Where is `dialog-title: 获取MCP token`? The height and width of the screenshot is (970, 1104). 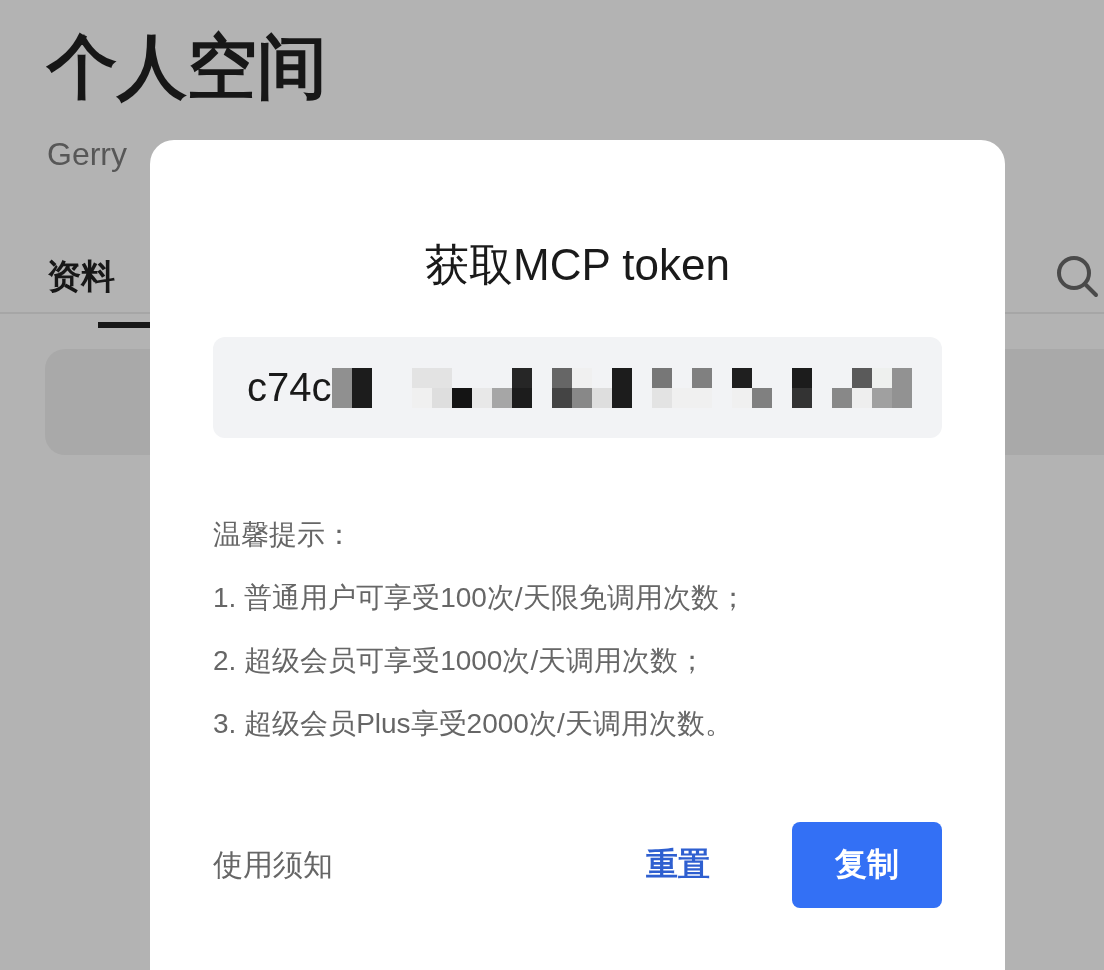
dialog-title: 获取MCP token is located at coordinates (577, 265).